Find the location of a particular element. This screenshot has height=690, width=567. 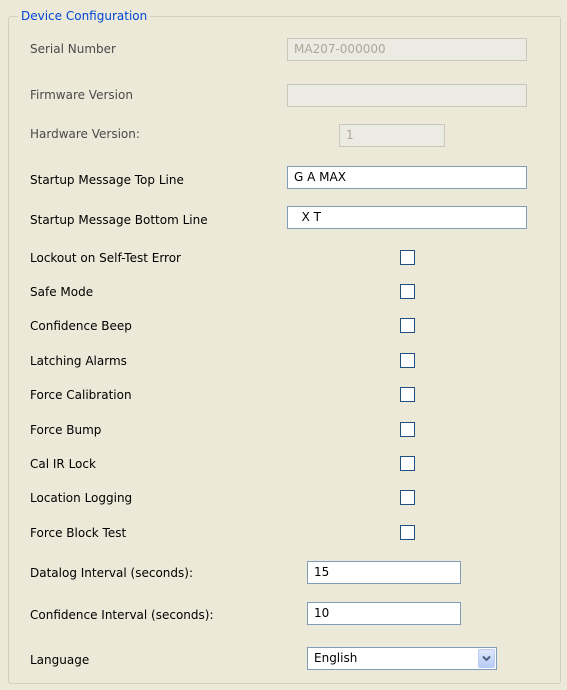

latching-alarms-checkbox is located at coordinates (407, 360).